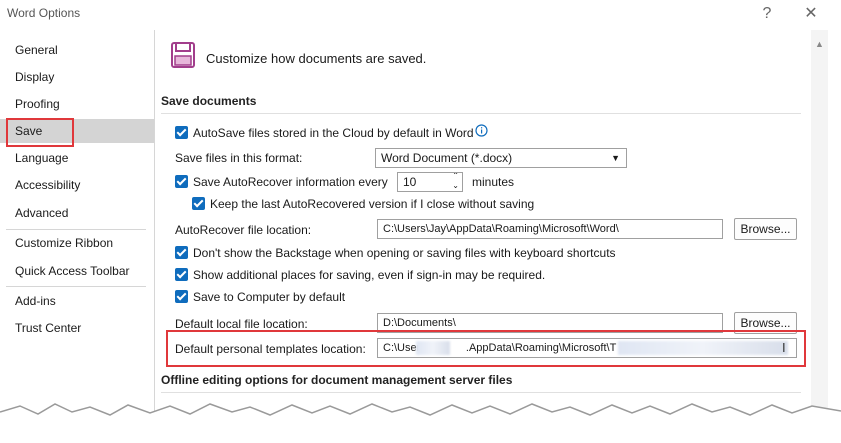 The height and width of the screenshot is (443, 841). Describe the element at coordinates (181, 132) in the screenshot. I see `autosave-checkbox` at that location.